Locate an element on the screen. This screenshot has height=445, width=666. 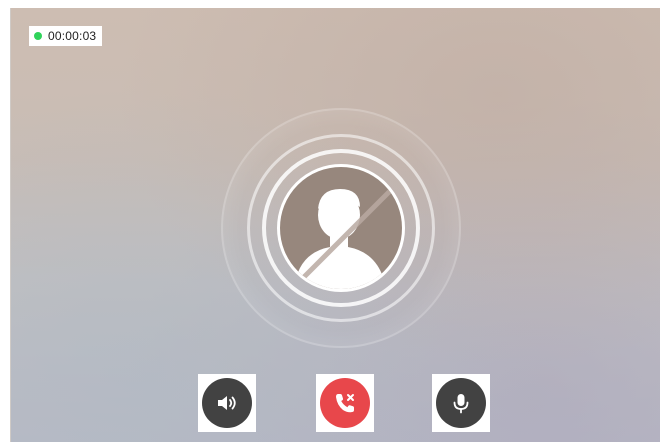
microphone-button is located at coordinates (461, 403).